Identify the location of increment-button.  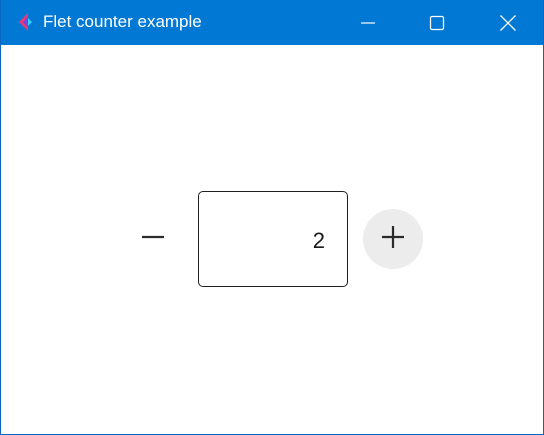
(393, 239).